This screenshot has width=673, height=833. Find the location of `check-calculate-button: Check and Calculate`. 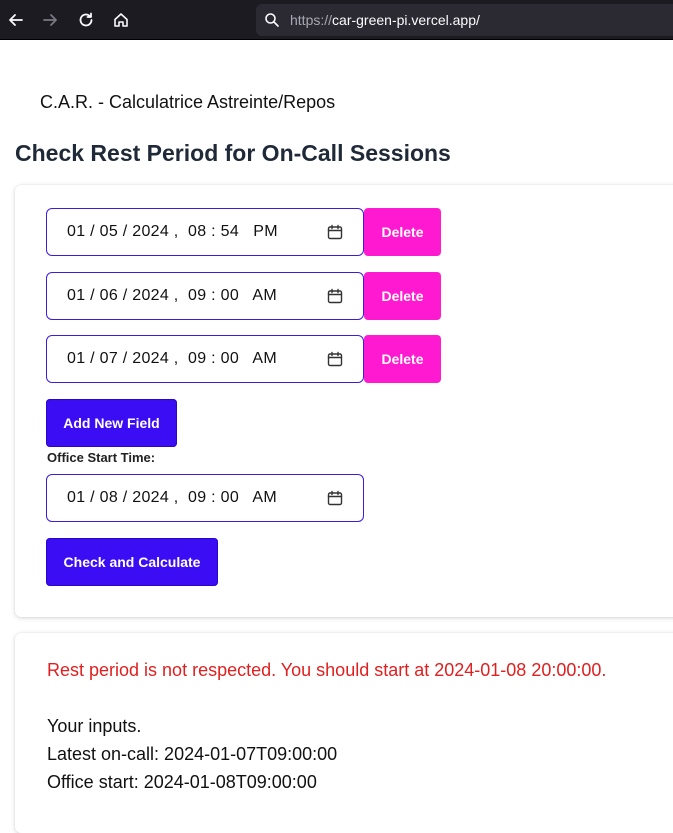

check-calculate-button: Check and Calculate is located at coordinates (132, 562).